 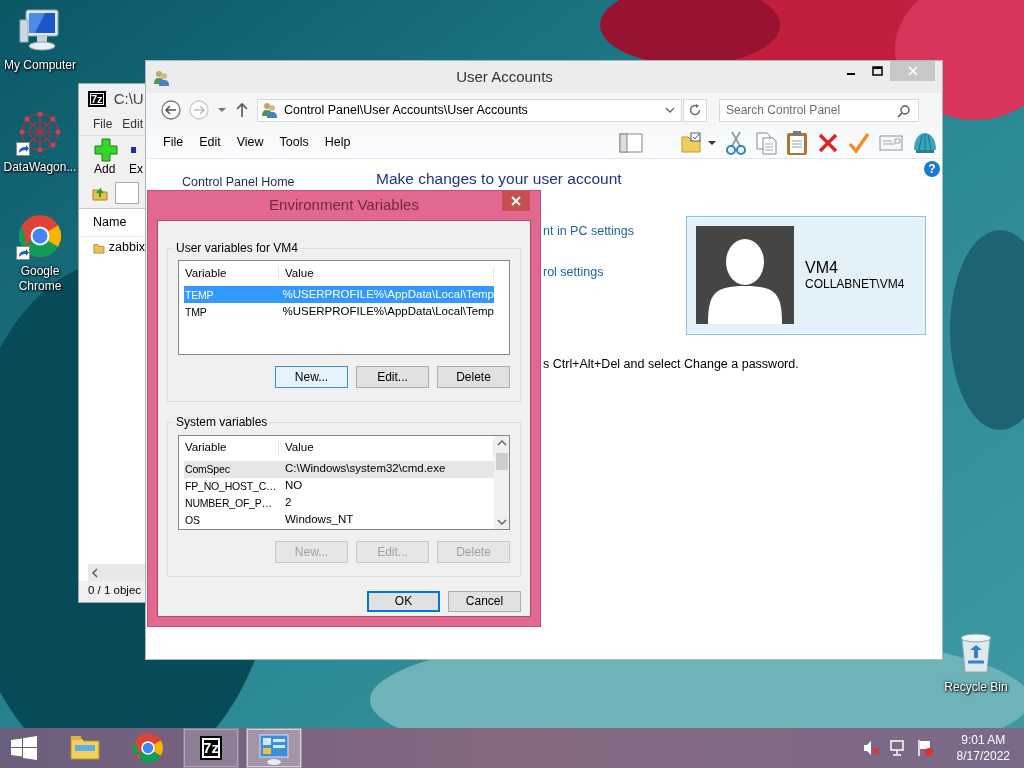 I want to click on list-row: ComSpec C:\Windows\system32\cmd.exe, so click(x=339, y=469).